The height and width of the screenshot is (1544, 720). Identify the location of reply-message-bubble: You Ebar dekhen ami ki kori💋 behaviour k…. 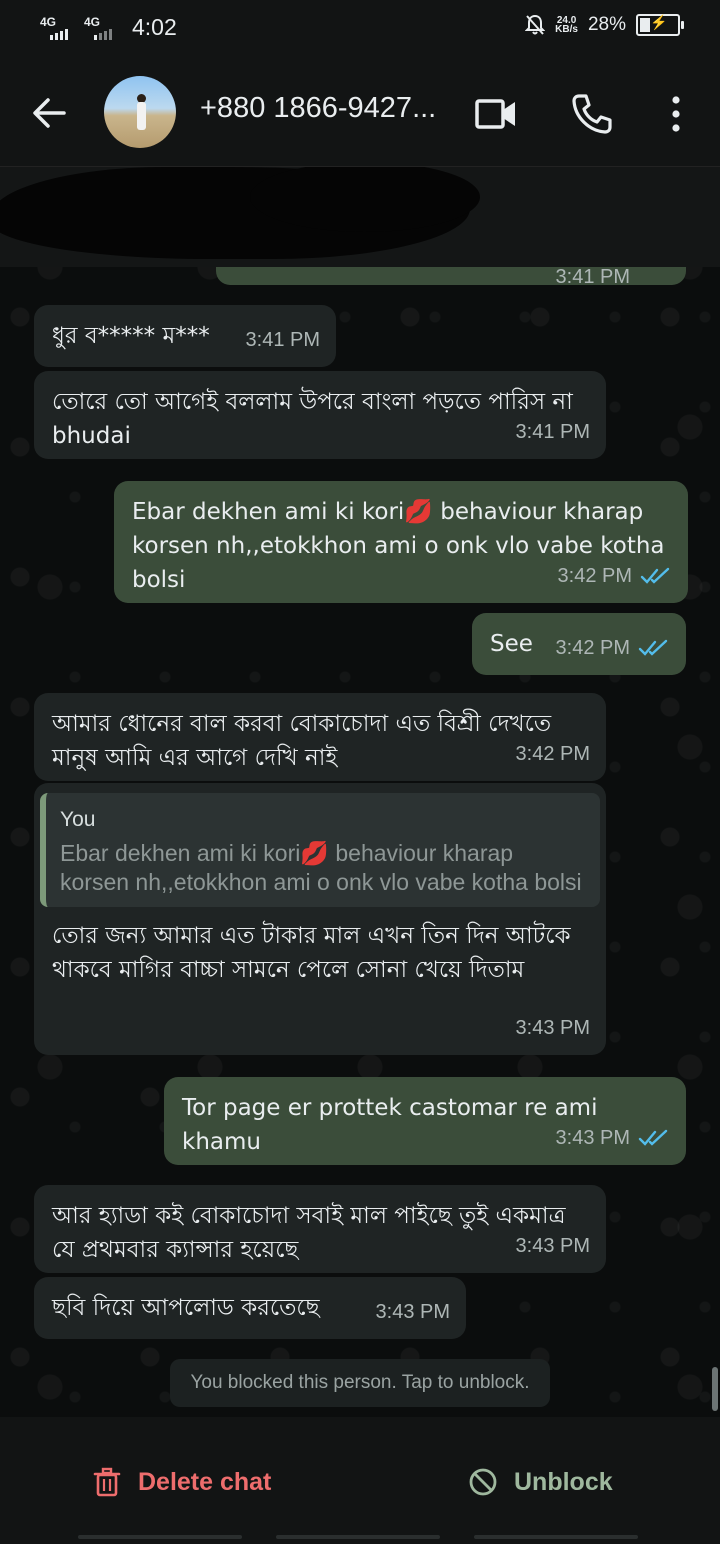
(320, 919).